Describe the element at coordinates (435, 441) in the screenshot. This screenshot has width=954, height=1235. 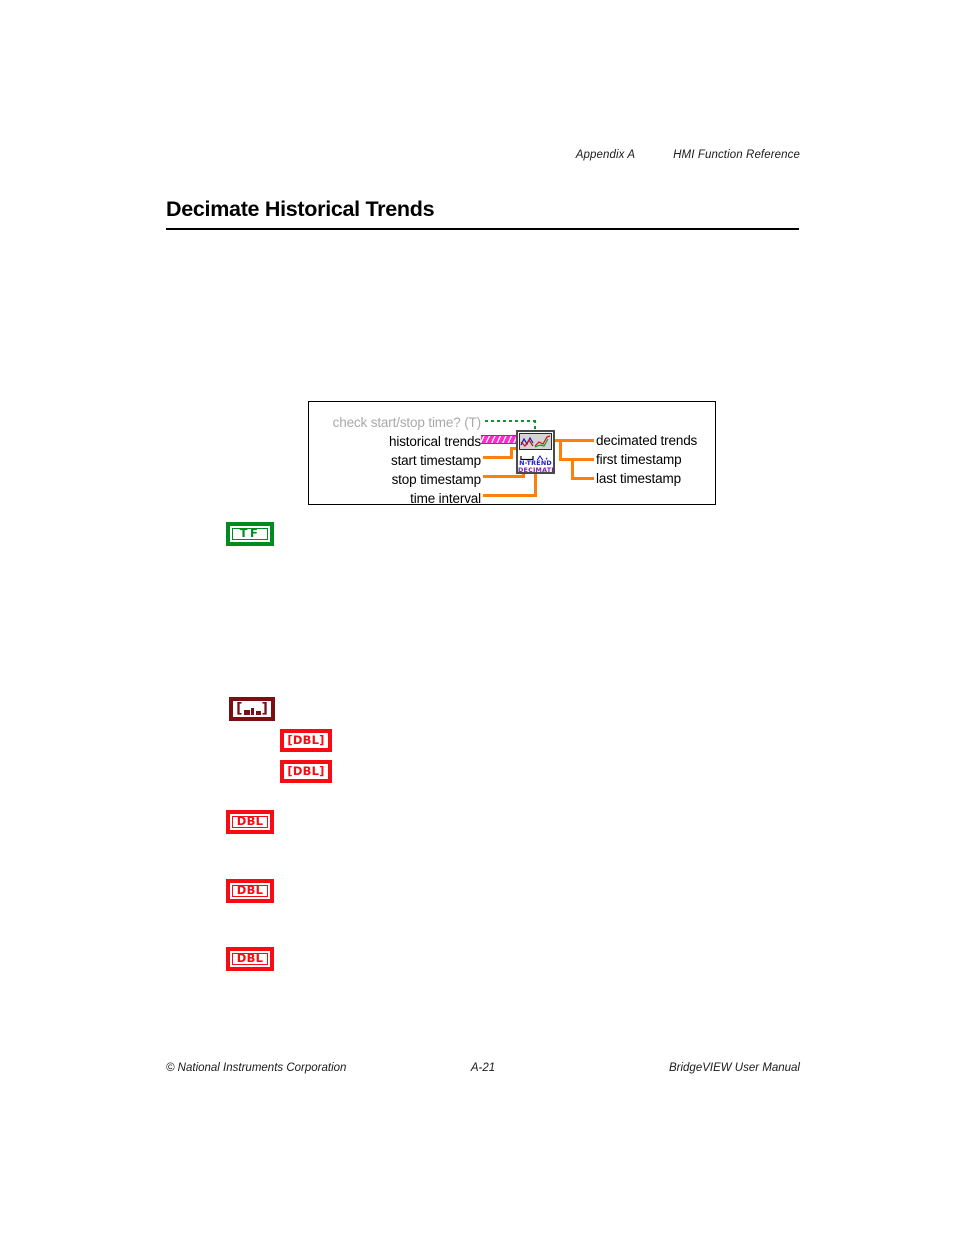
I see `input-label-historical-trends: historical trends` at that location.